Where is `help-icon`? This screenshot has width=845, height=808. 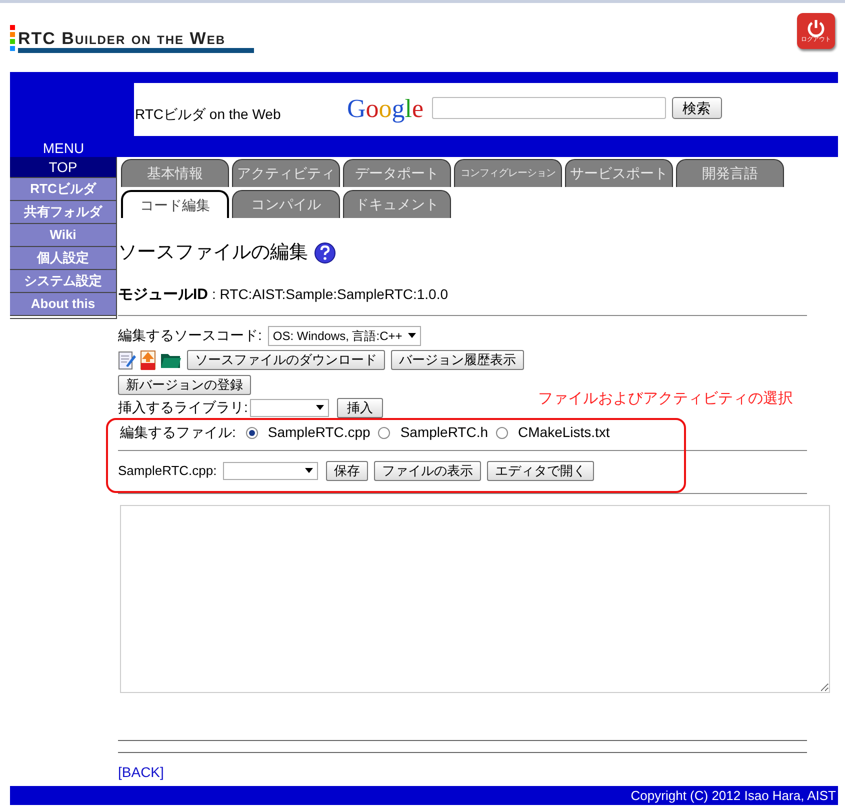 help-icon is located at coordinates (325, 253).